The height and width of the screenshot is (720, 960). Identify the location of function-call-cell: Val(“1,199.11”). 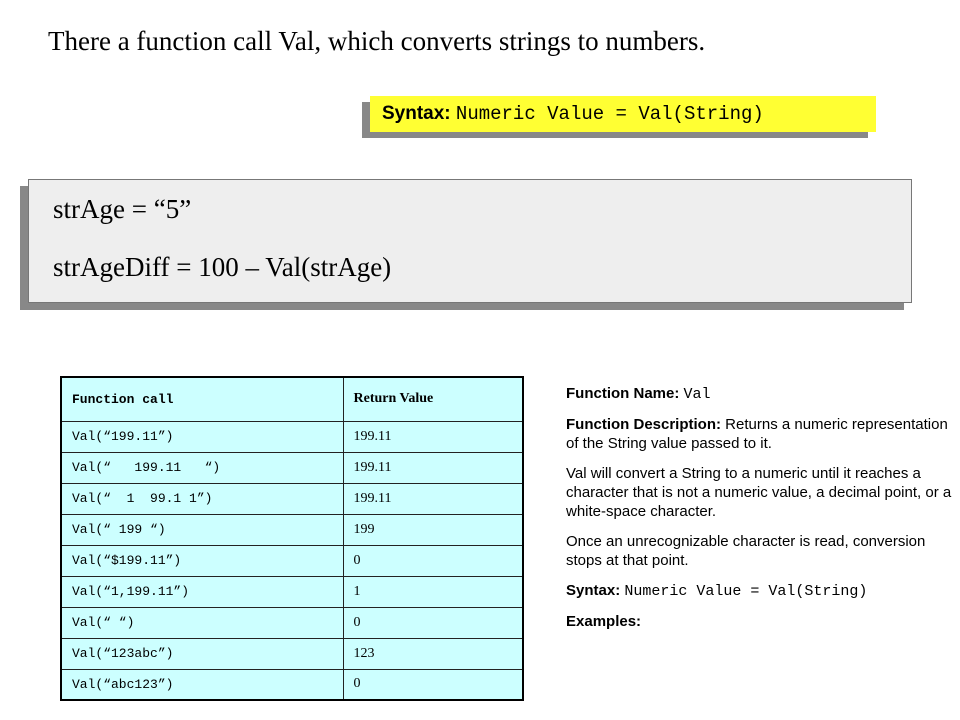
(202, 591).